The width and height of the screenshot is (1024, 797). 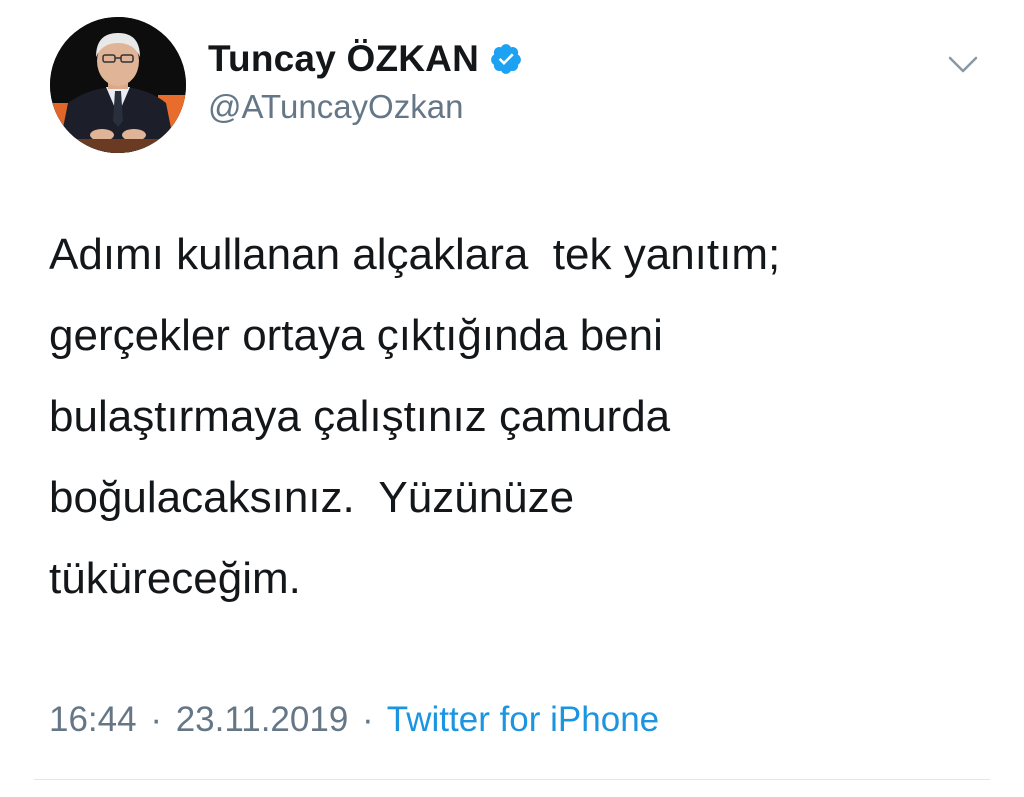 I want to click on verified-badge-icon, so click(x=506, y=59).